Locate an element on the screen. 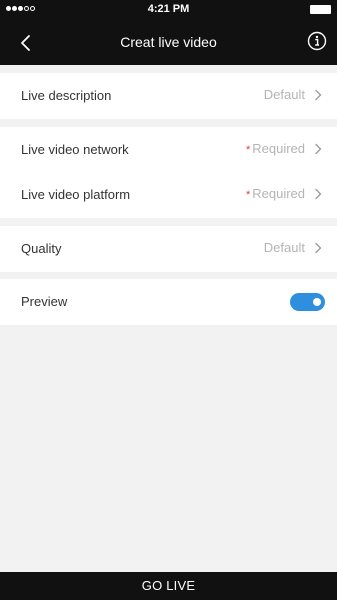 This screenshot has height=600, width=337. row-label: Quality is located at coordinates (41, 248).